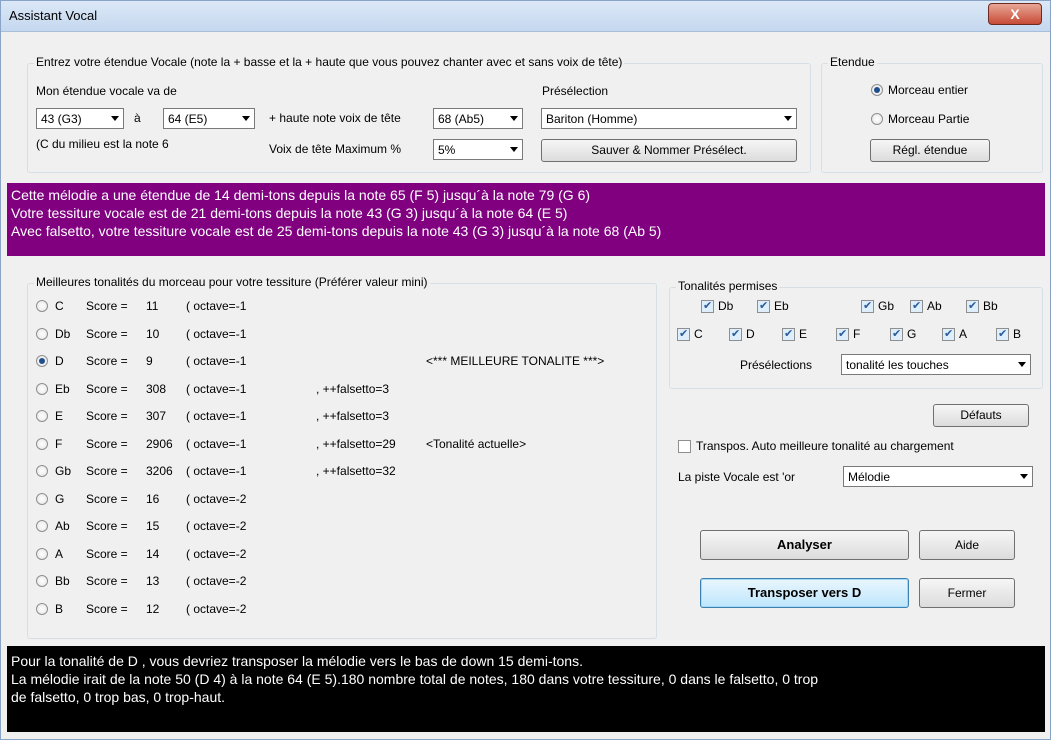  What do you see at coordinates (149, 361) in the screenshot?
I see `score-value: 9` at bounding box center [149, 361].